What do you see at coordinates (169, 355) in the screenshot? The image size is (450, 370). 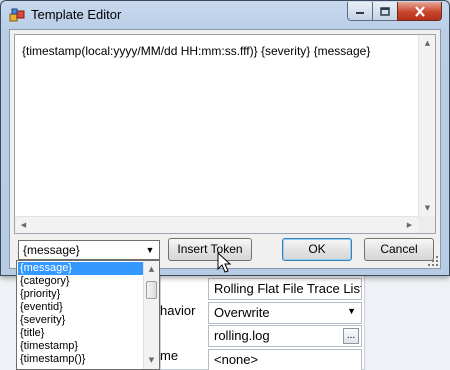 I see `name-label: me` at bounding box center [169, 355].